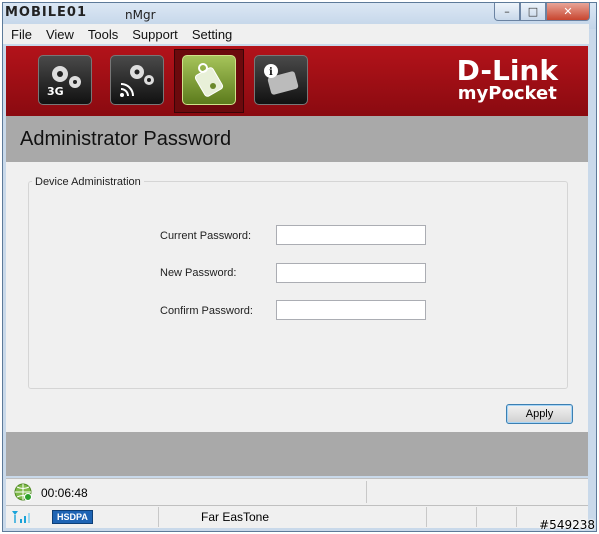 The image size is (599, 534). Describe the element at coordinates (351, 273) in the screenshot. I see `new-password-input` at that location.